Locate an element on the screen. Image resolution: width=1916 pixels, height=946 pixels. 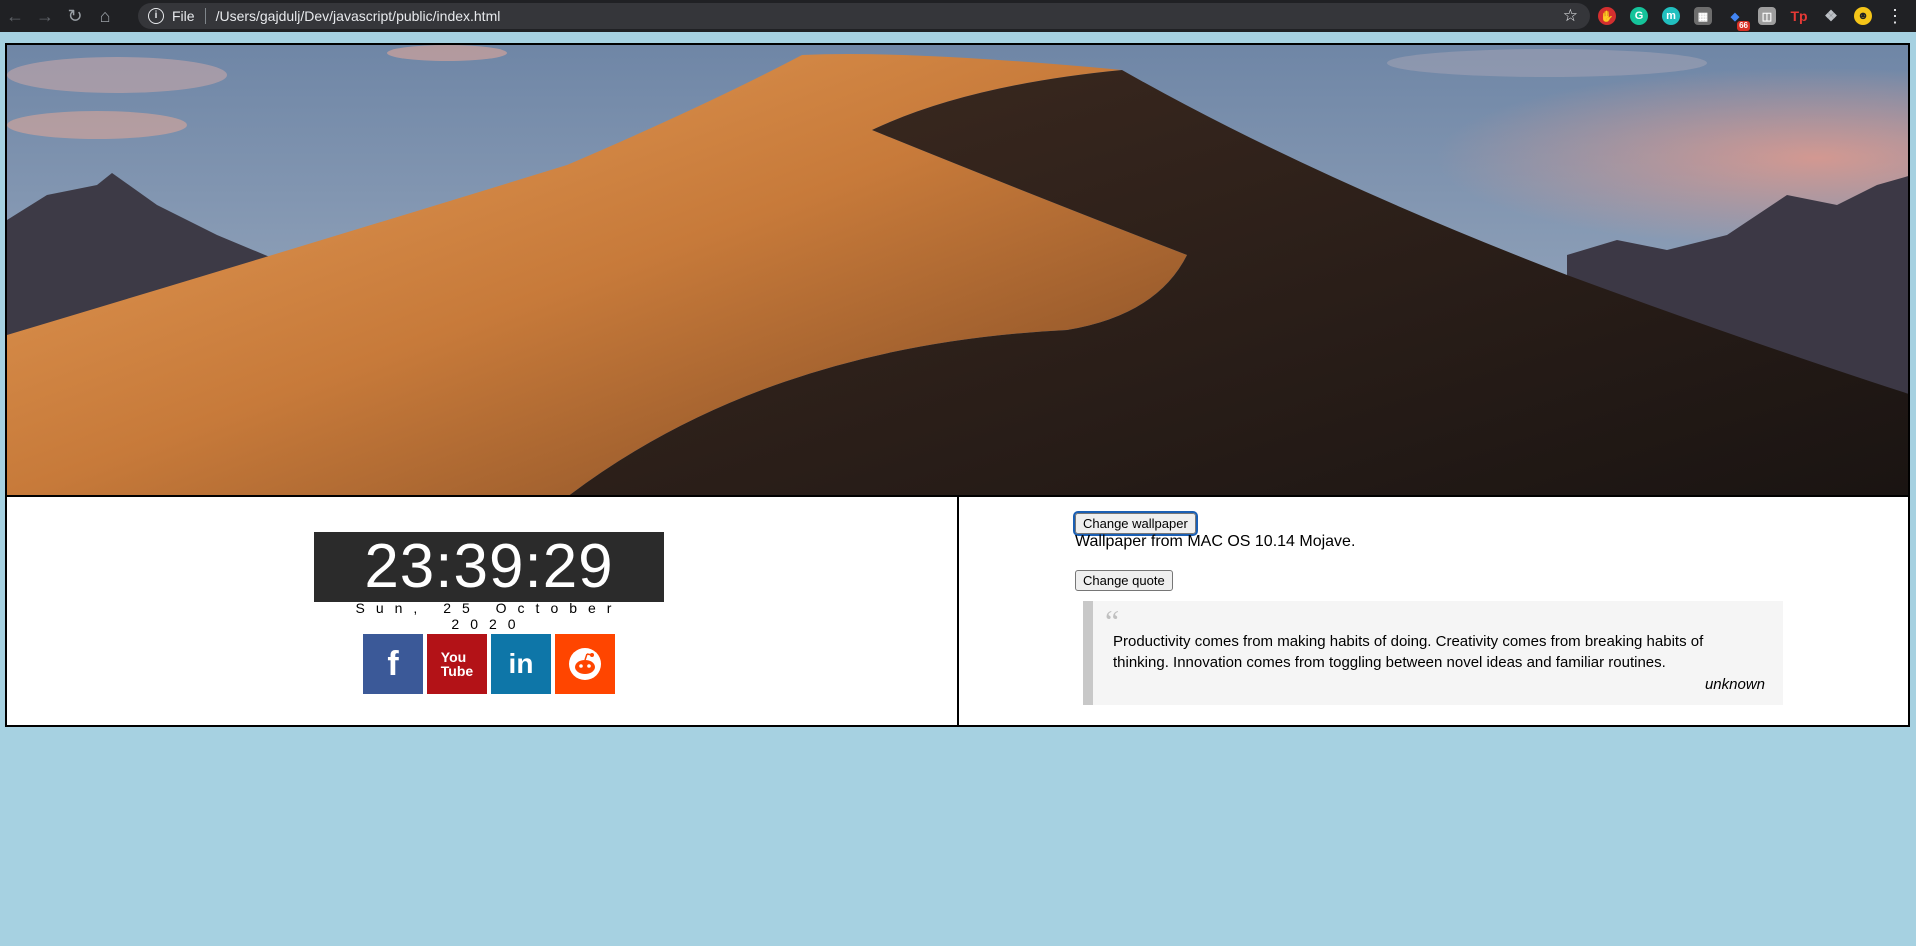
extension-badge: 66 is located at coordinates (1743, 26).